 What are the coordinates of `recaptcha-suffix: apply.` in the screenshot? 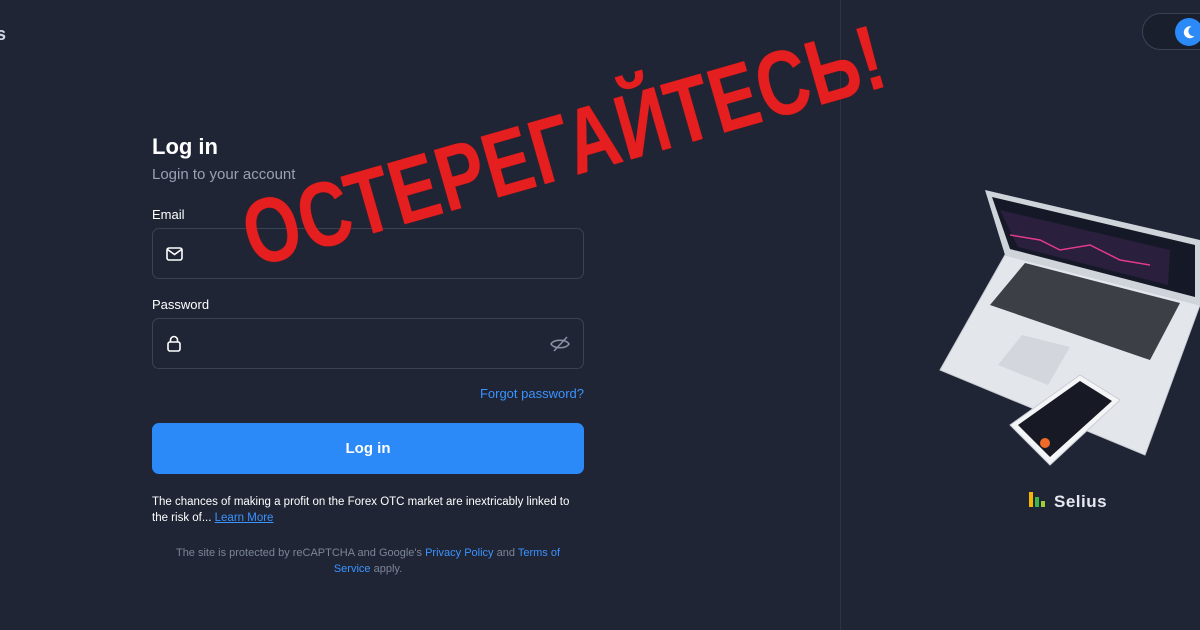 It's located at (388, 569).